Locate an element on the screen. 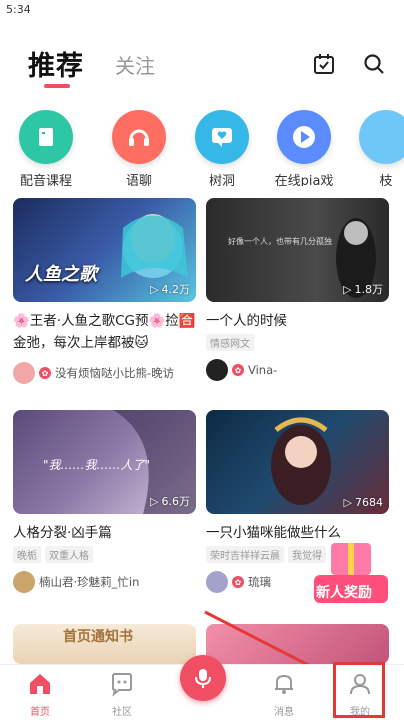 The width and height of the screenshot is (404, 720). home-icon is located at coordinates (40, 684).